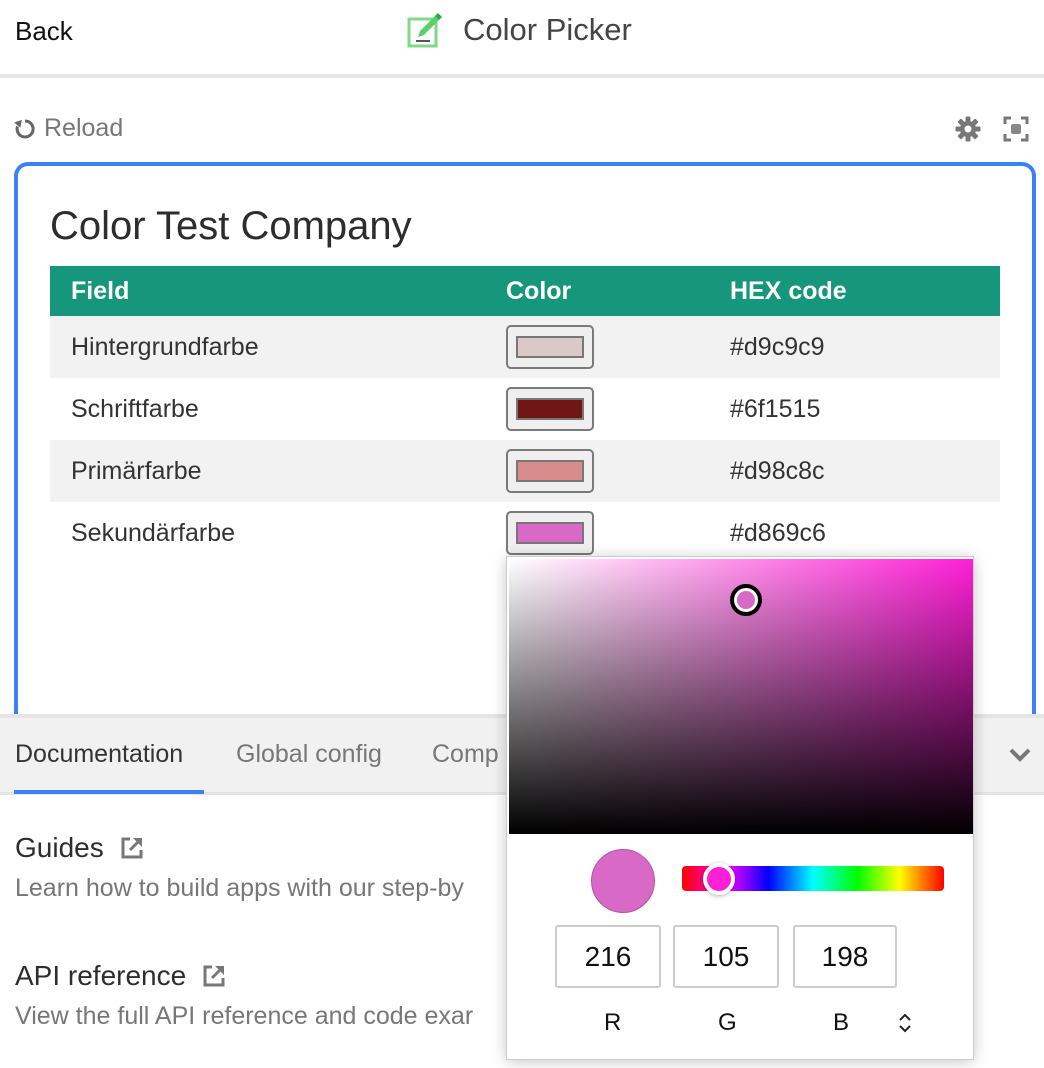 The image size is (1044, 1068). I want to click on blue-input, so click(845, 956).